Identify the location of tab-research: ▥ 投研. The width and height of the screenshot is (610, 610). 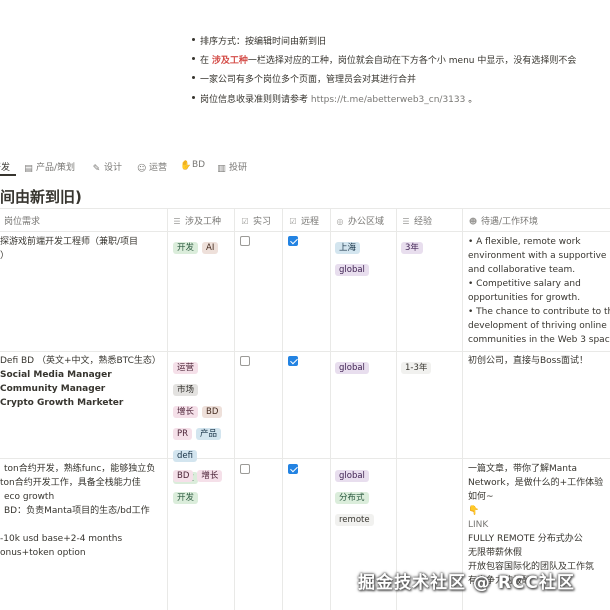
(232, 167).